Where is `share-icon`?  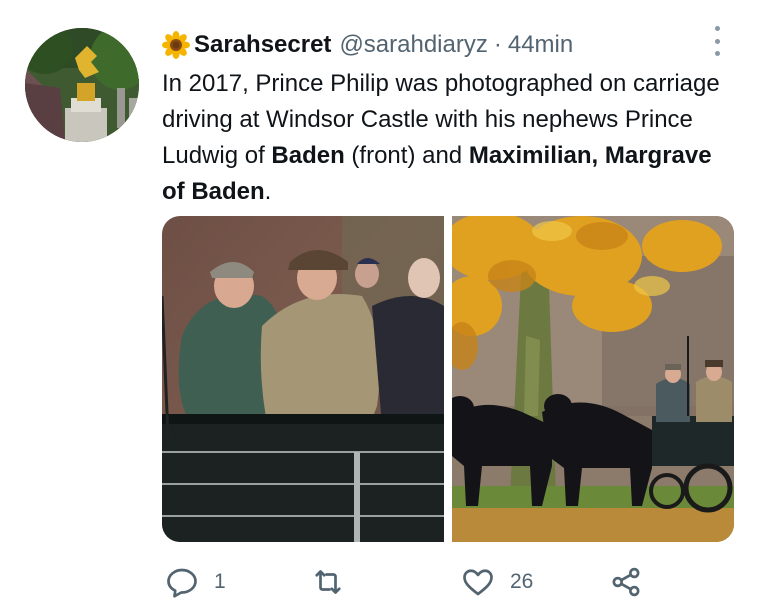 share-icon is located at coordinates (626, 582).